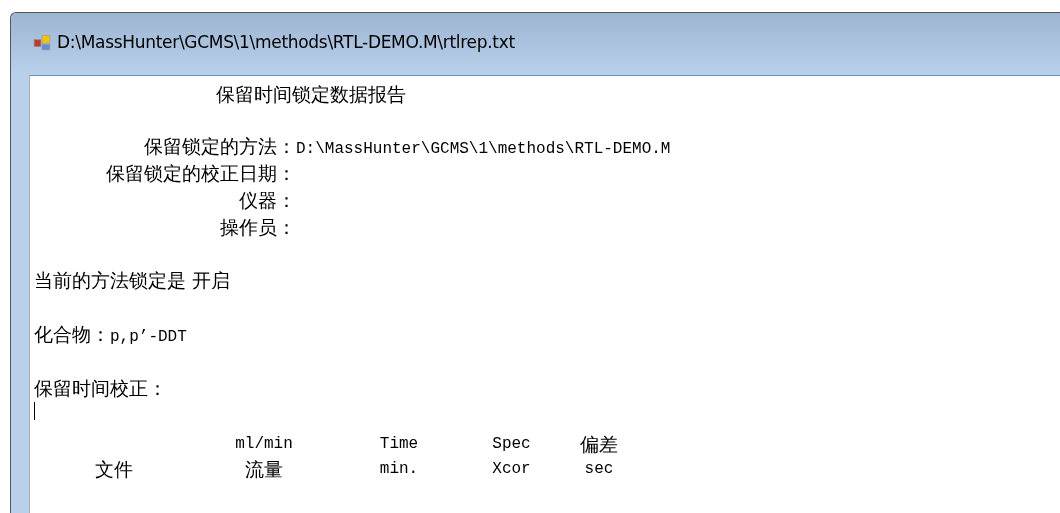 Image resolution: width=1060 pixels, height=513 pixels. I want to click on column-header: 文件, so click(114, 469).